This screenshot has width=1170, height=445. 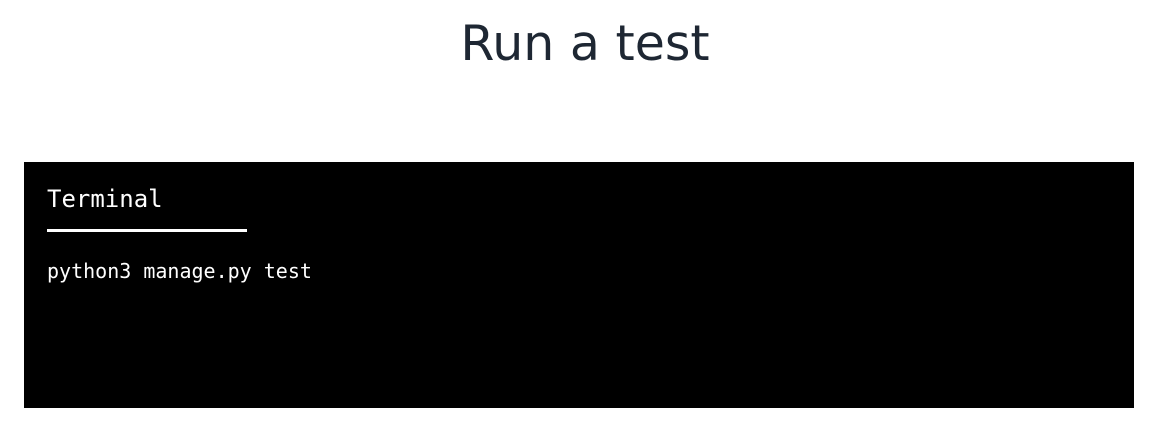 I want to click on tab-terminal: Terminal, so click(x=147, y=209).